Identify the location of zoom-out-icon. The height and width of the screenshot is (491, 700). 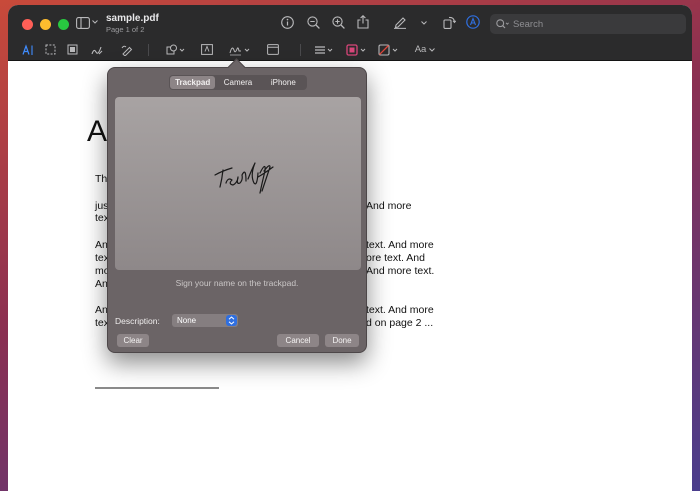
(313, 22).